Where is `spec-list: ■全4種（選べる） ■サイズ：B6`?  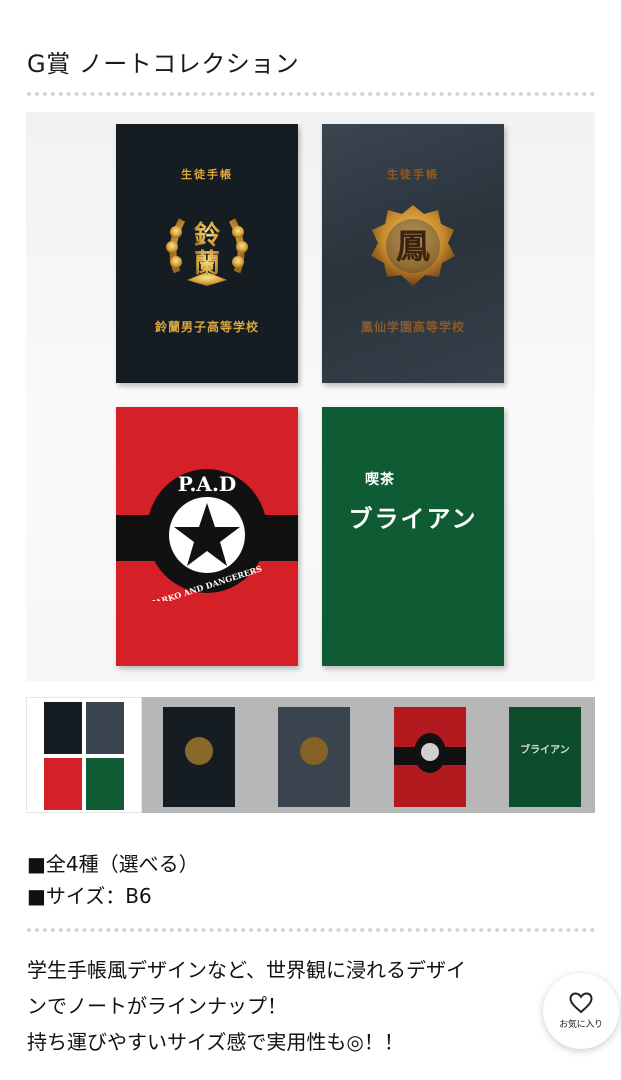 spec-list: ■全4種（選べる） ■サイズ：B6 is located at coordinates (113, 880).